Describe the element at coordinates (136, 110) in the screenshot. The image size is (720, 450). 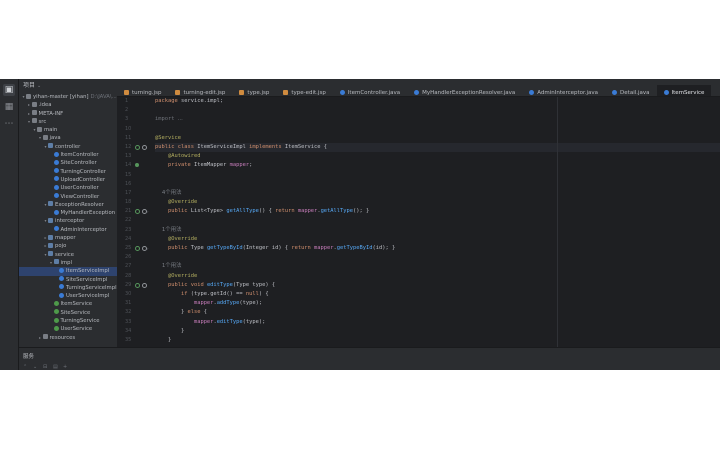
I see `line-number: 2` at that location.